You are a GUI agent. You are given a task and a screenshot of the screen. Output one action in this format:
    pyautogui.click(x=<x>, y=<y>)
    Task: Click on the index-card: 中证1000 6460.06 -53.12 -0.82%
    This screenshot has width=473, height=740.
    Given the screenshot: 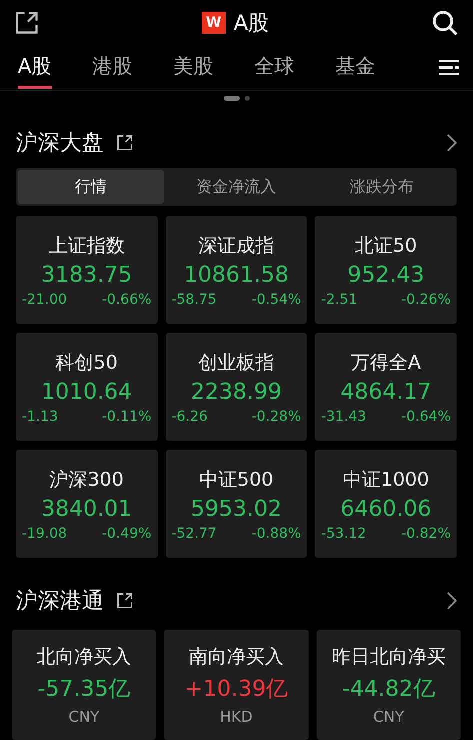 What is the action you would take?
    pyautogui.click(x=386, y=504)
    